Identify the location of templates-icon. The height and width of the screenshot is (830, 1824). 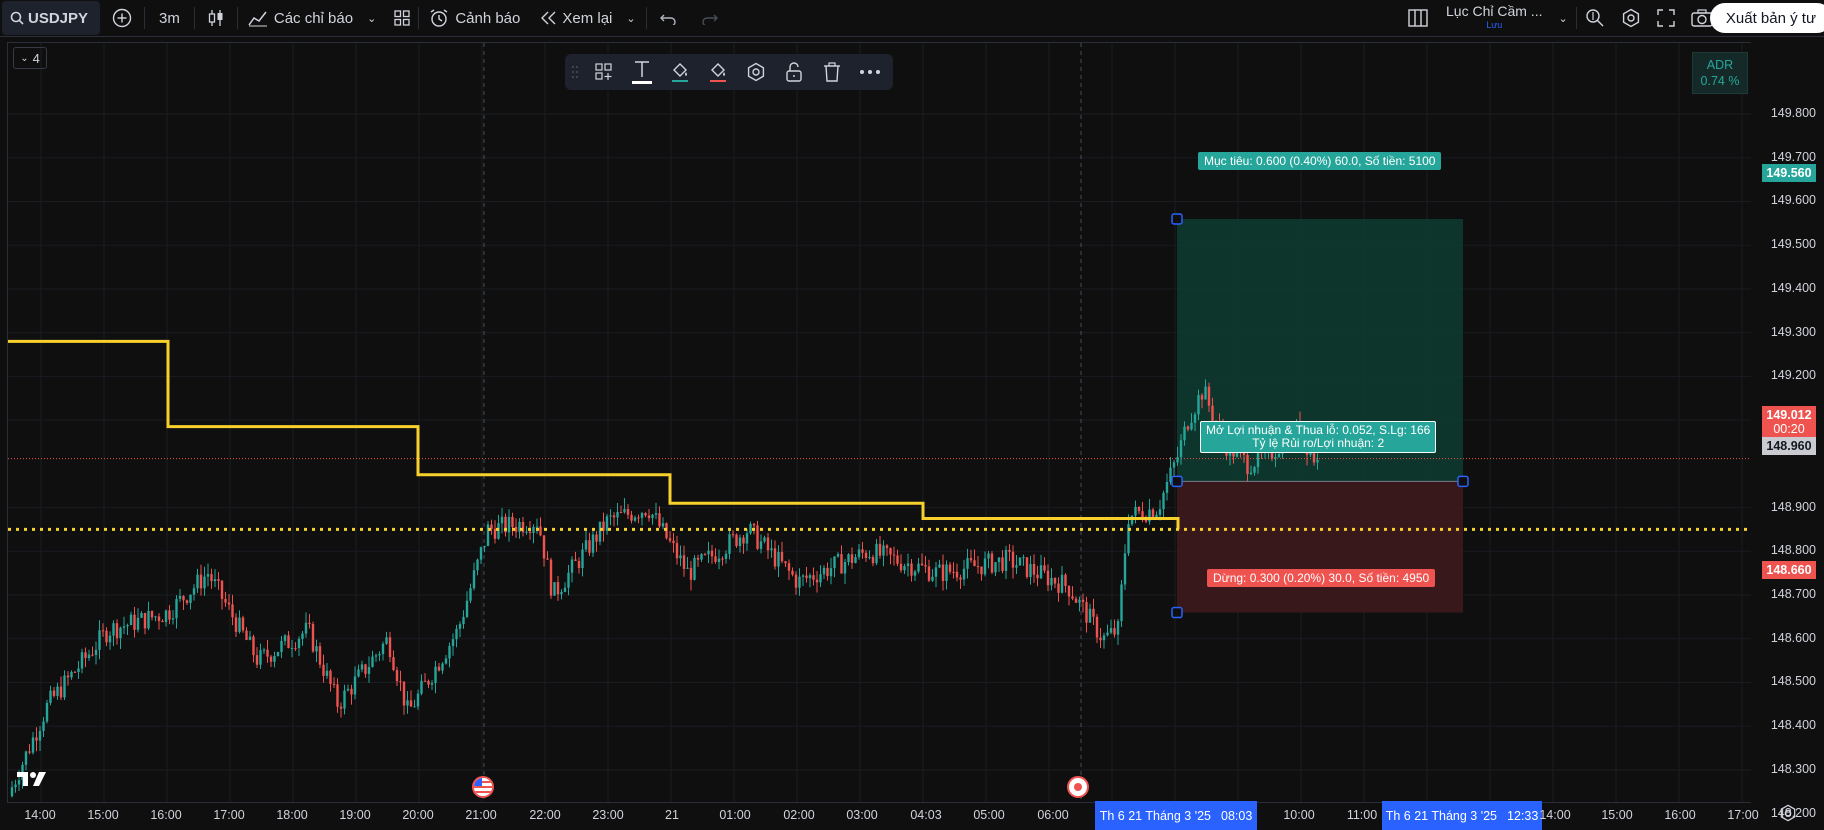
(402, 18).